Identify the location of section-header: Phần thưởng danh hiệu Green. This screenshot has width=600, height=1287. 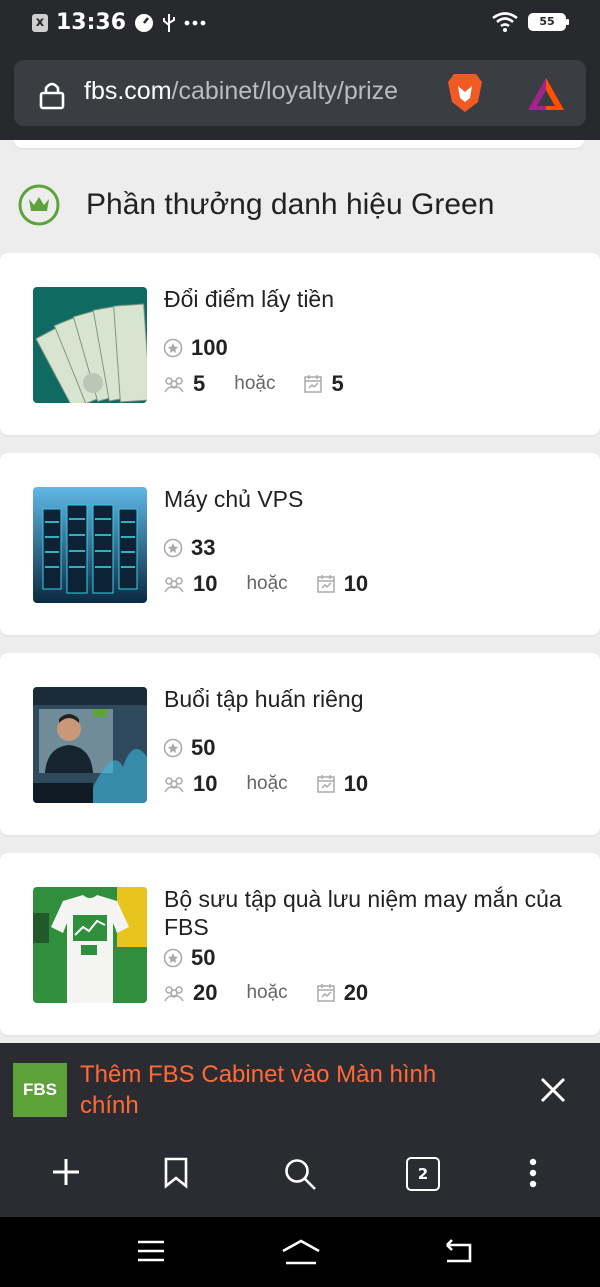
(256, 205).